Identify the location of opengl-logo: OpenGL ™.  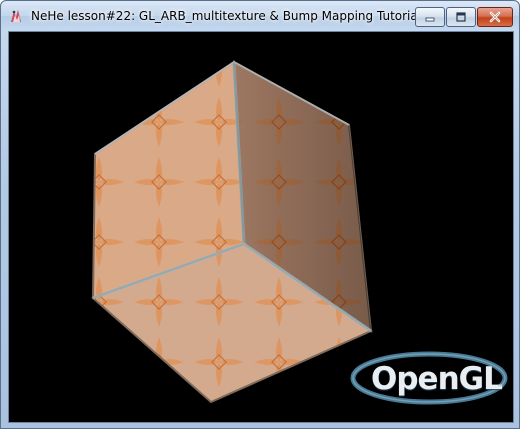
(429, 378).